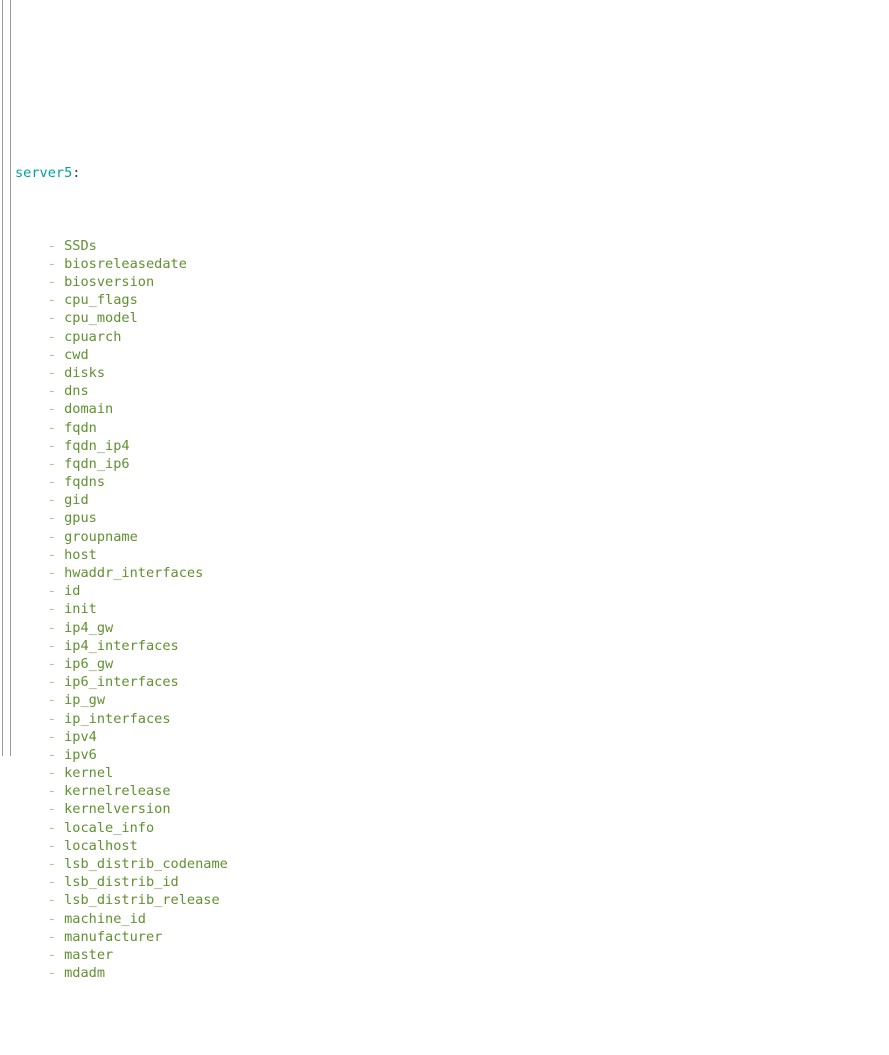 The image size is (889, 1055). What do you see at coordinates (76, 500) in the screenshot?
I see `yaml-item-value: gid` at bounding box center [76, 500].